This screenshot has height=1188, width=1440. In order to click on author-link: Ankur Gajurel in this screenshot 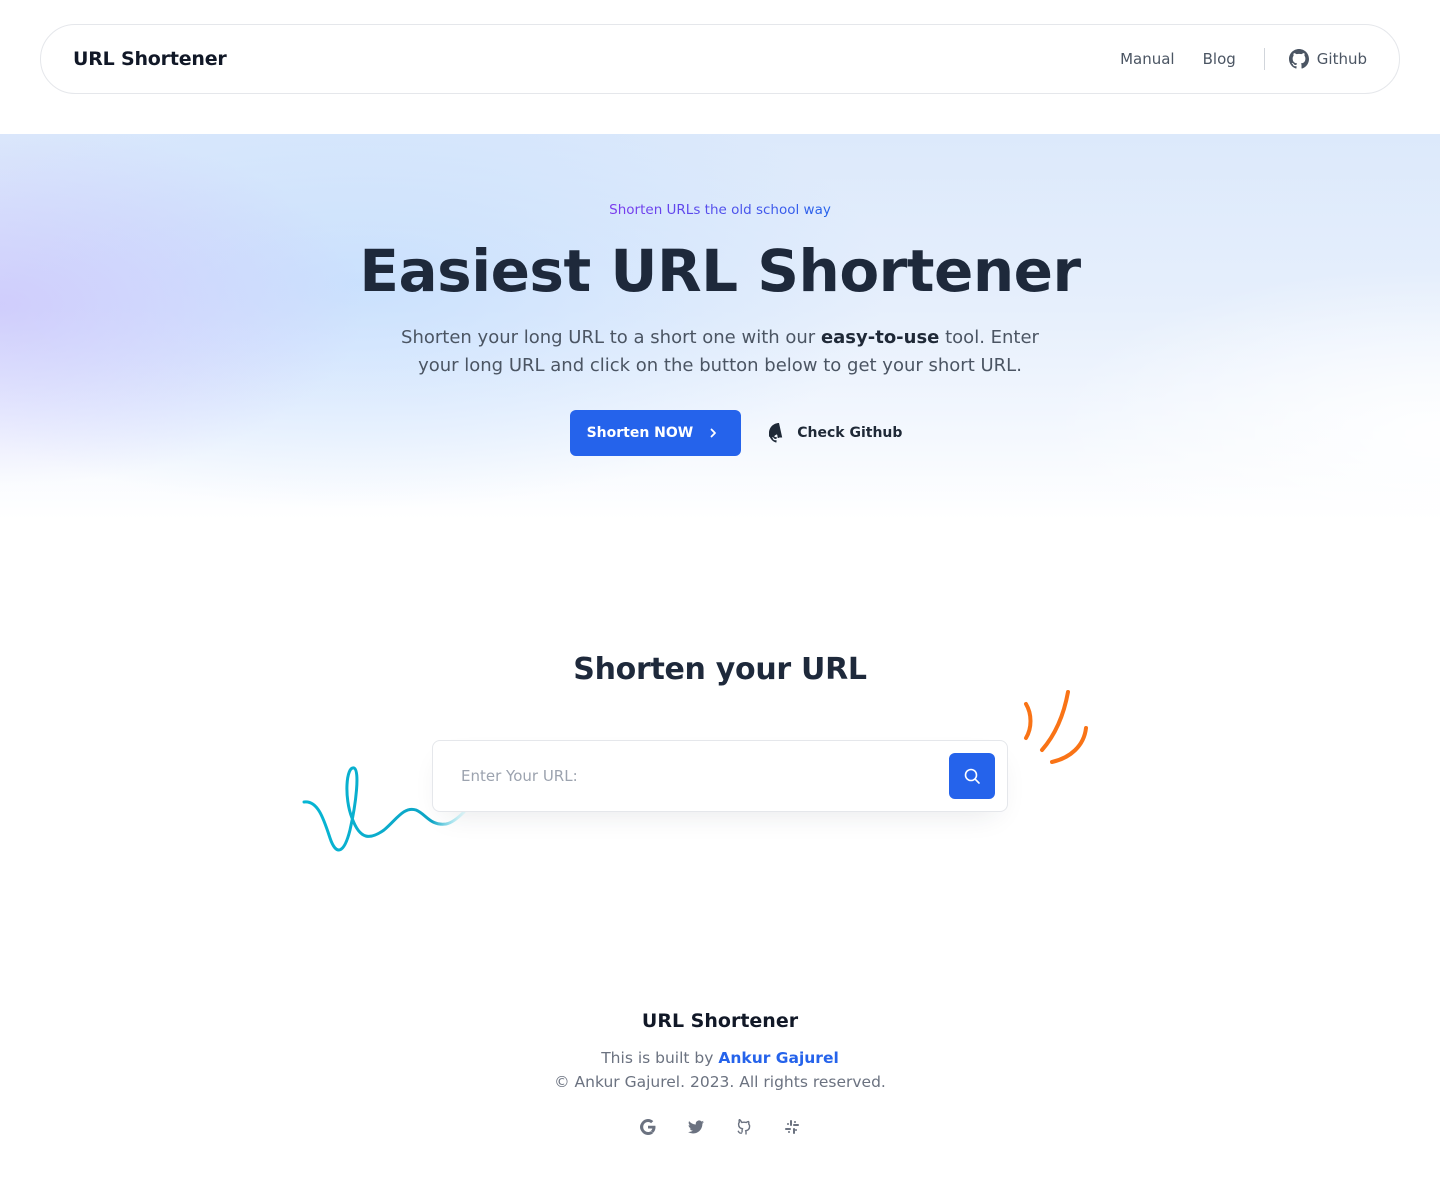, I will do `click(778, 1058)`.